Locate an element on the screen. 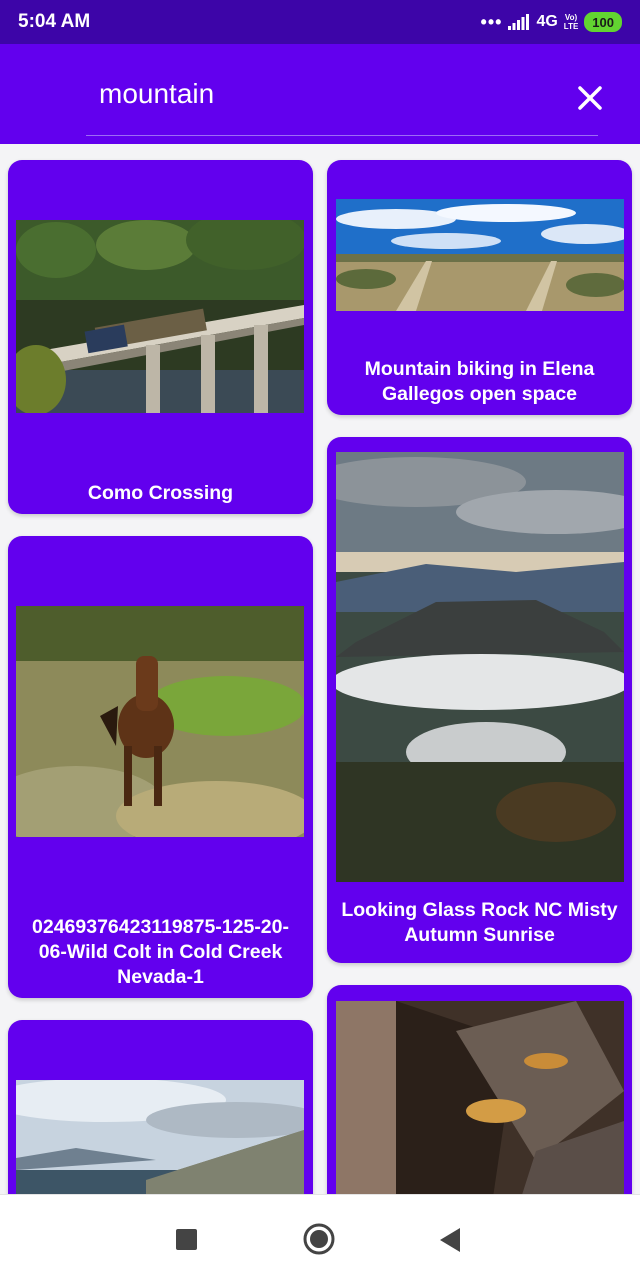 The image size is (640, 1281). square-icon is located at coordinates (186, 1239).